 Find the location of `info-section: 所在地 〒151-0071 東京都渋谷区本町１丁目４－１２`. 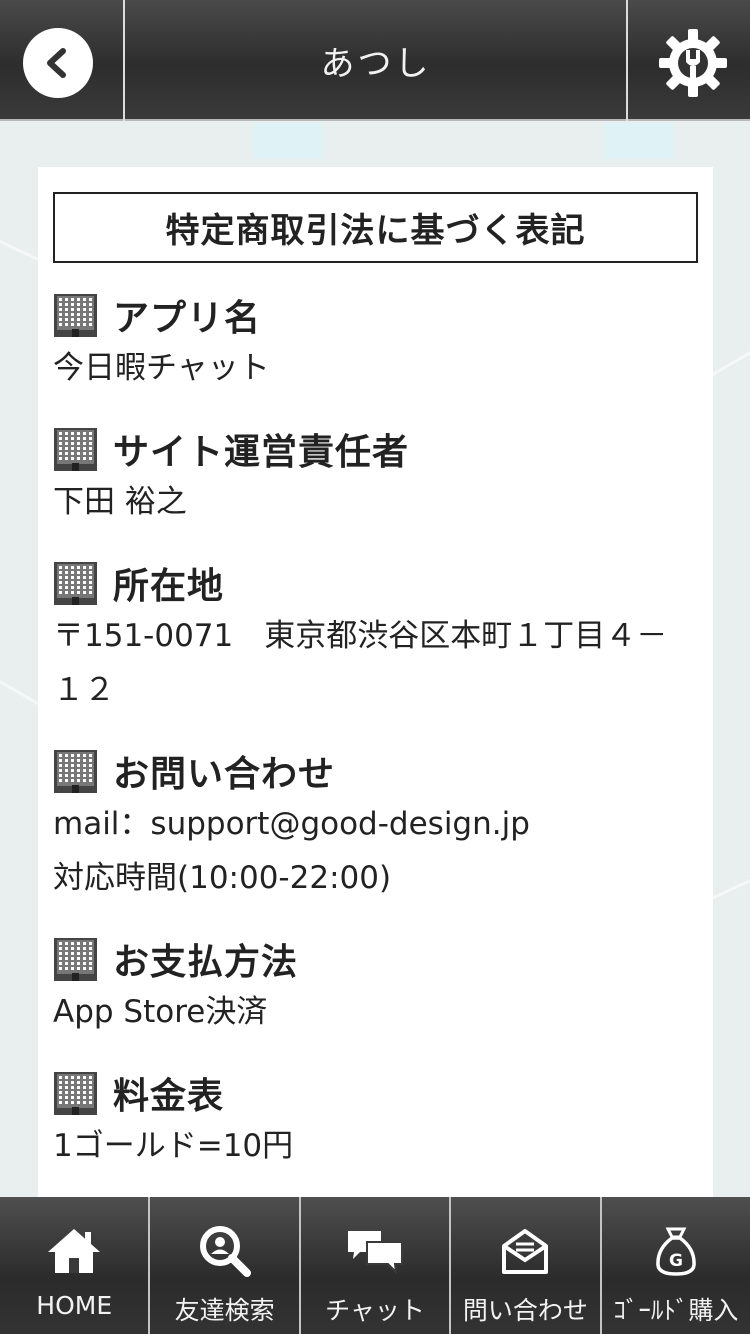

info-section: 所在地 〒151-0071 東京都渋谷区本町１丁目４－１２ is located at coordinates (375, 637).